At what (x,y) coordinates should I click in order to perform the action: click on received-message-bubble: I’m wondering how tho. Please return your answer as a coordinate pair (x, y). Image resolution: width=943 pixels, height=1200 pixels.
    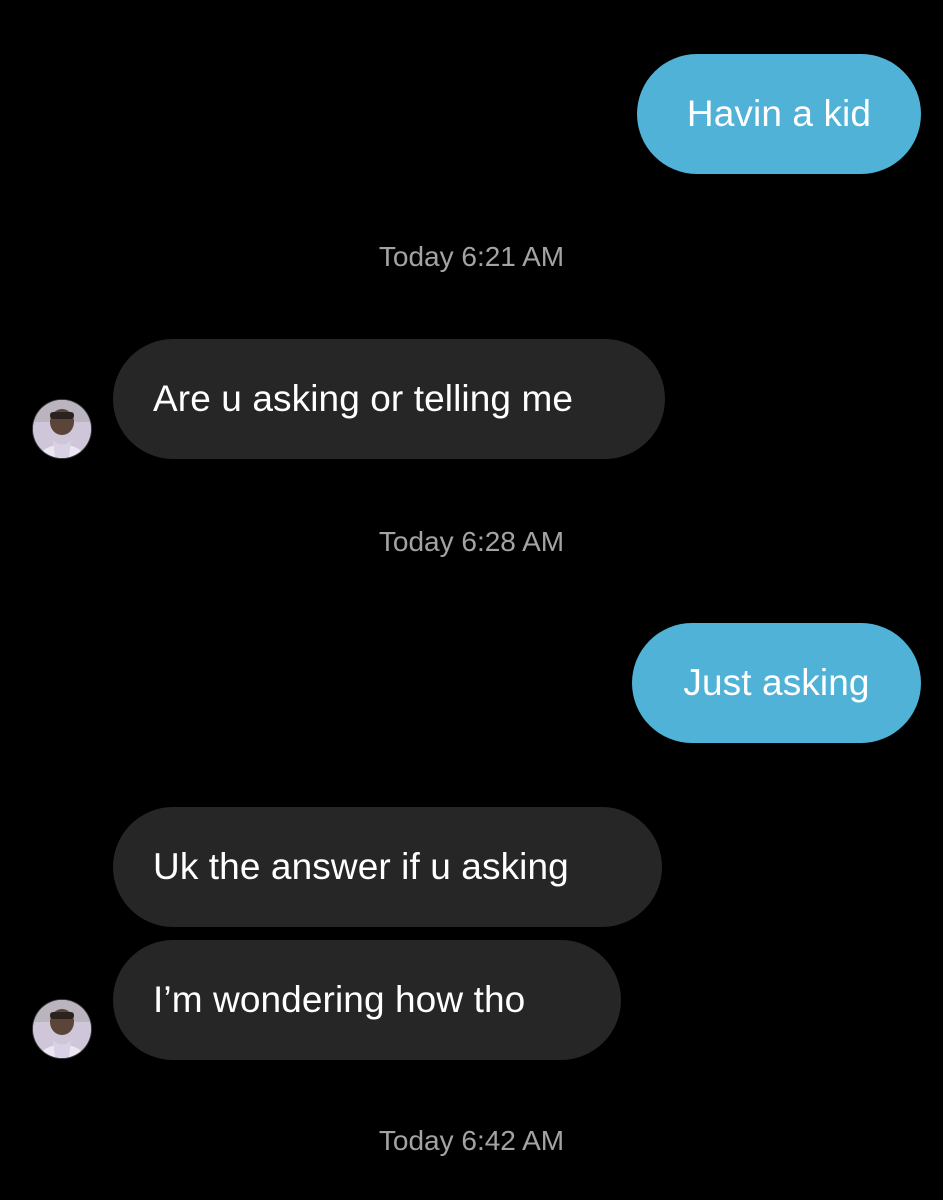
    Looking at the image, I should click on (367, 1000).